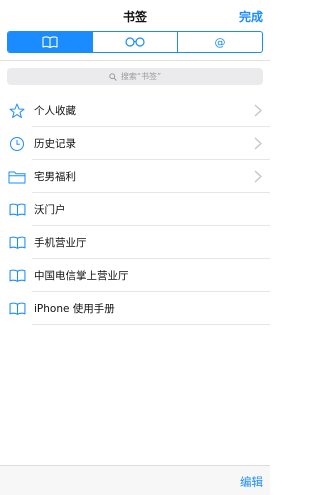 This screenshot has height=495, width=320. What do you see at coordinates (135, 176) in the screenshot?
I see `list-item-folder: 宅男福利` at bounding box center [135, 176].